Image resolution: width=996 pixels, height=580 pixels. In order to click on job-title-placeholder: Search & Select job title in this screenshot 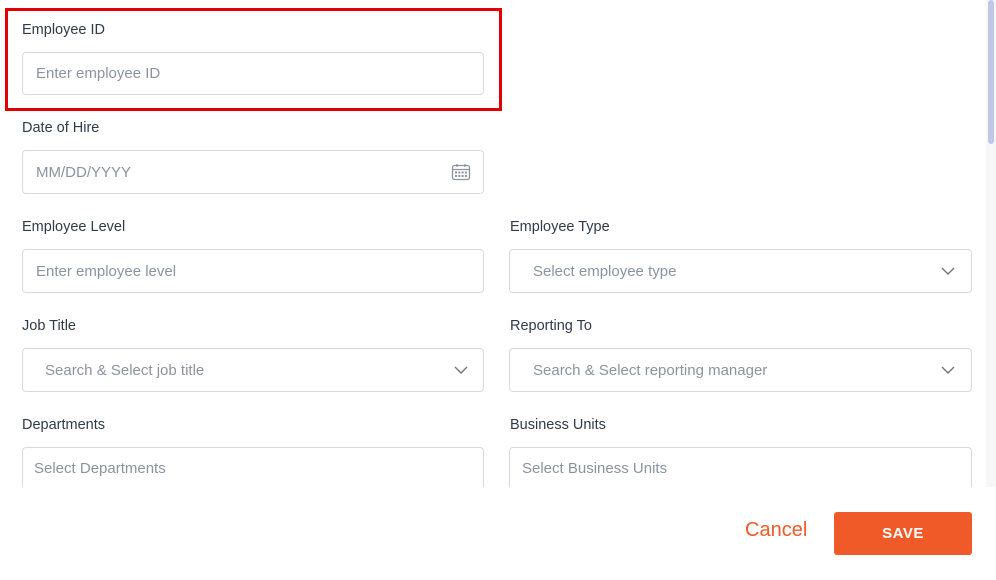, I will do `click(125, 370)`.